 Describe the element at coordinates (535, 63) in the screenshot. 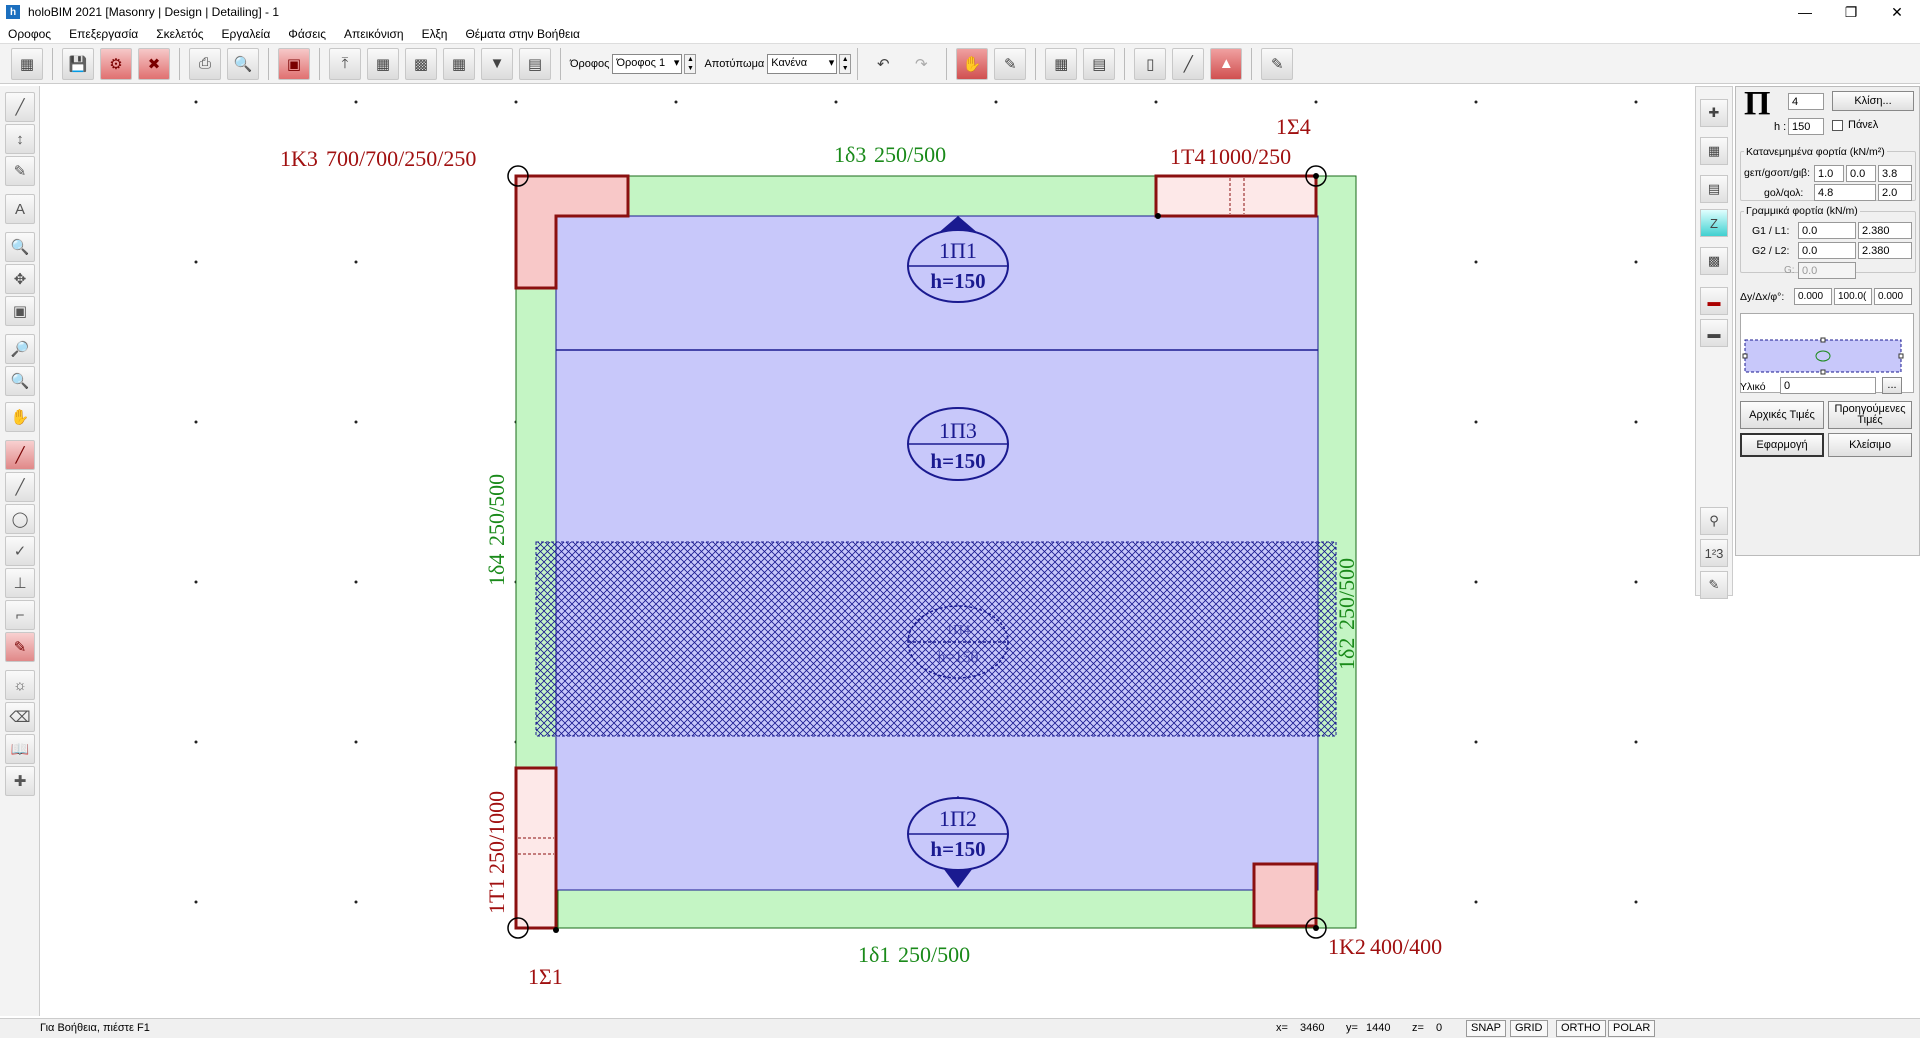

I see `elevation-icon: ▤` at that location.